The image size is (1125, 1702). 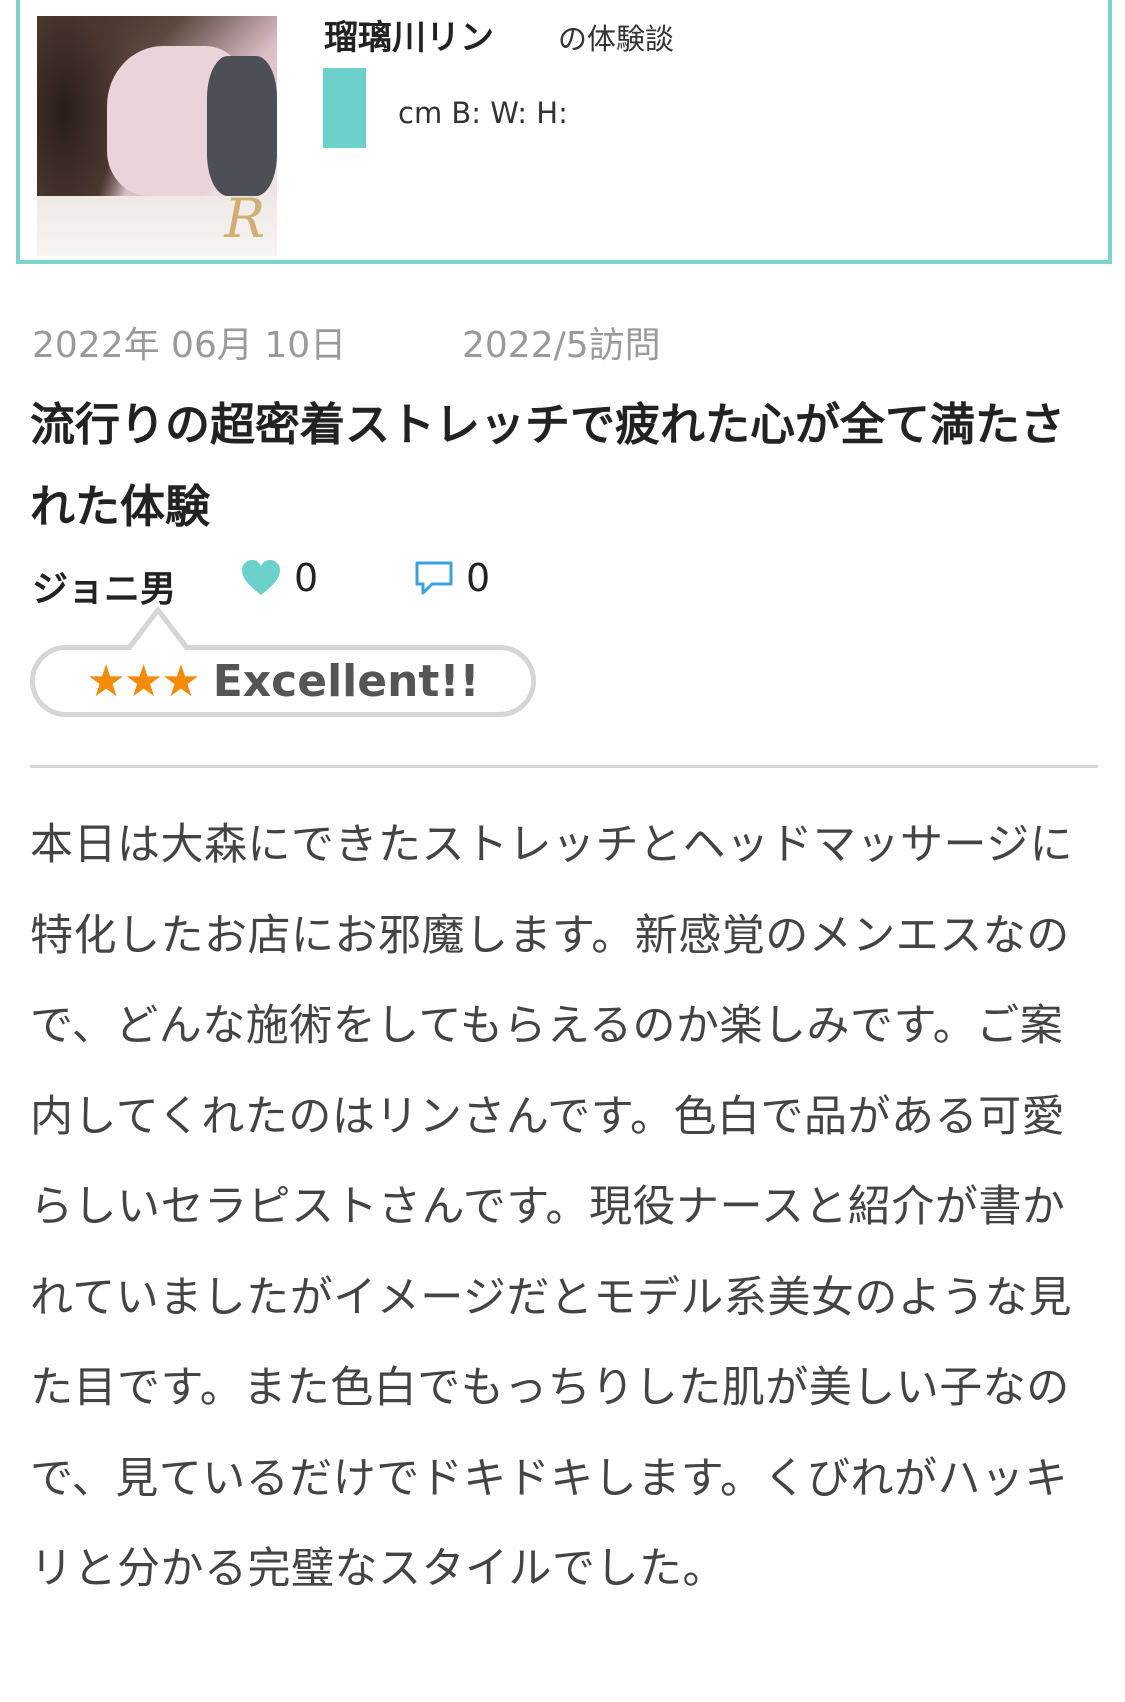 What do you see at coordinates (158, 632) in the screenshot?
I see `rating-bubble-tip-inner` at bounding box center [158, 632].